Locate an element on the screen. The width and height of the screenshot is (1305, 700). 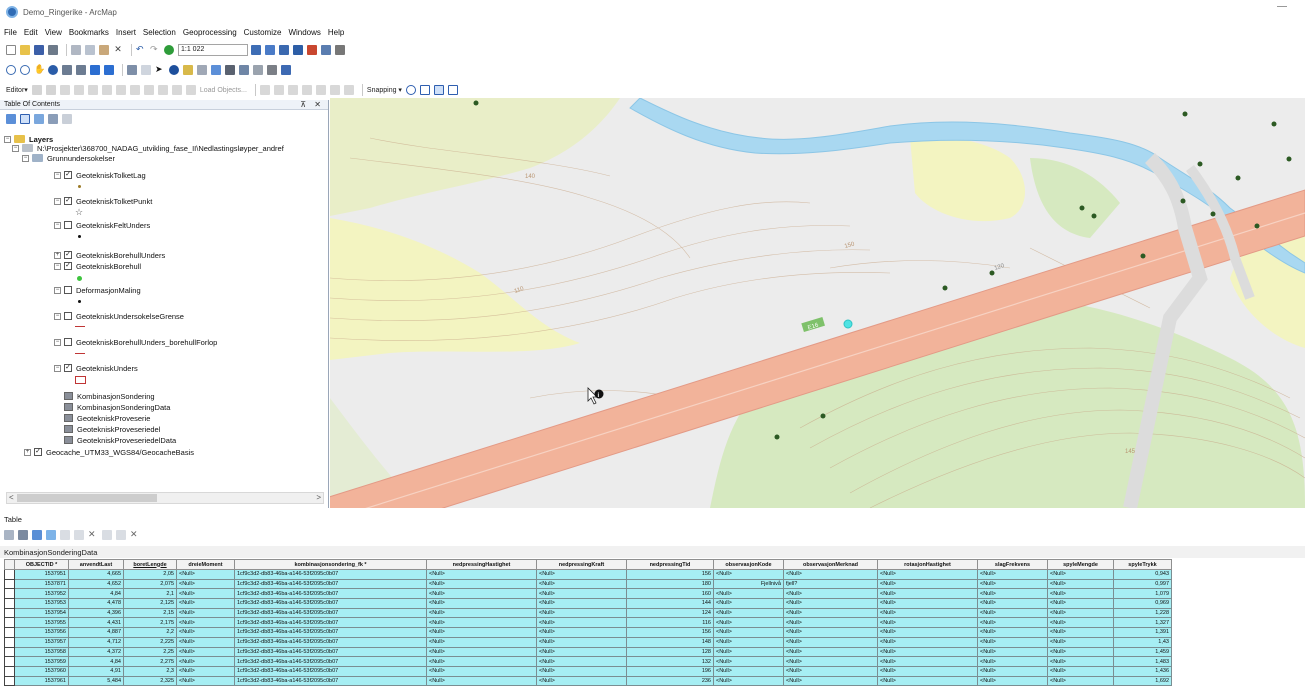
toc-layer-geotekniskUndersokelseGrense: − GeotekniskUndersokelseGrense is located at coordinates (119, 316).